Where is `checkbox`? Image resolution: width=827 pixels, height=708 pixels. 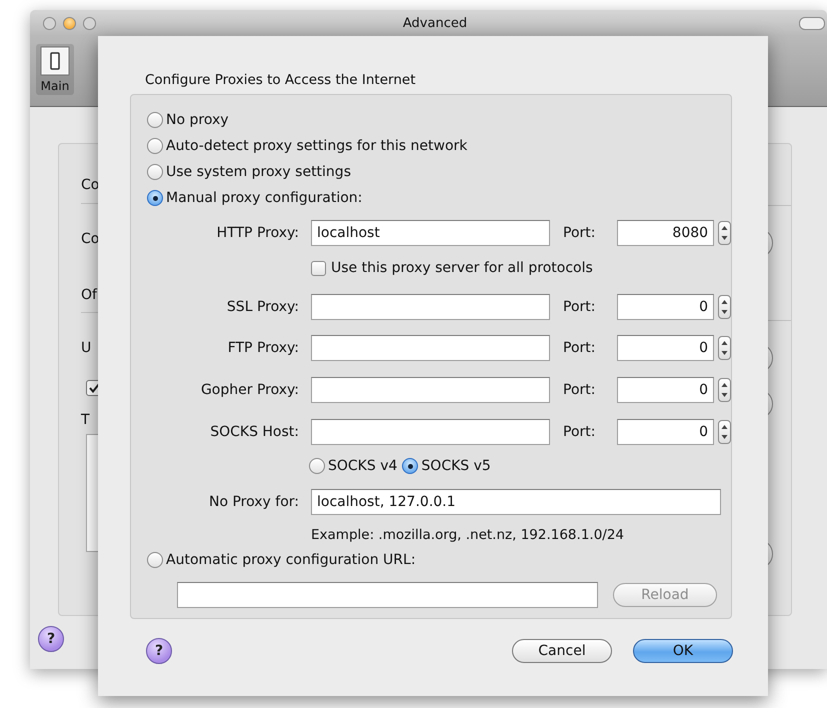
checkbox is located at coordinates (318, 268).